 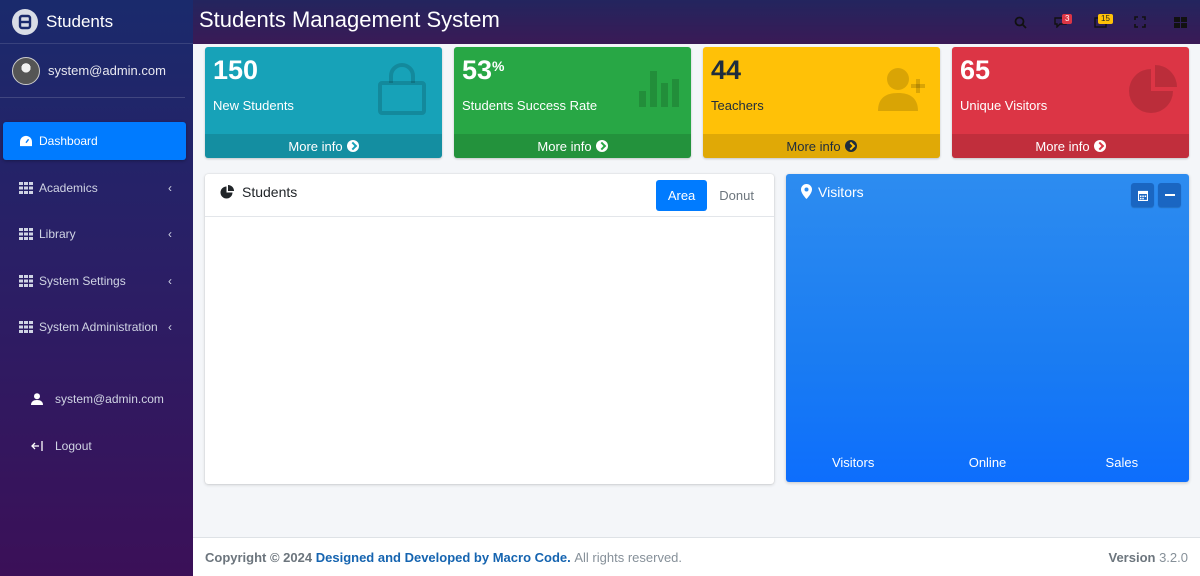 What do you see at coordinates (489, 195) in the screenshot?
I see `card-header: Students Area Donut` at bounding box center [489, 195].